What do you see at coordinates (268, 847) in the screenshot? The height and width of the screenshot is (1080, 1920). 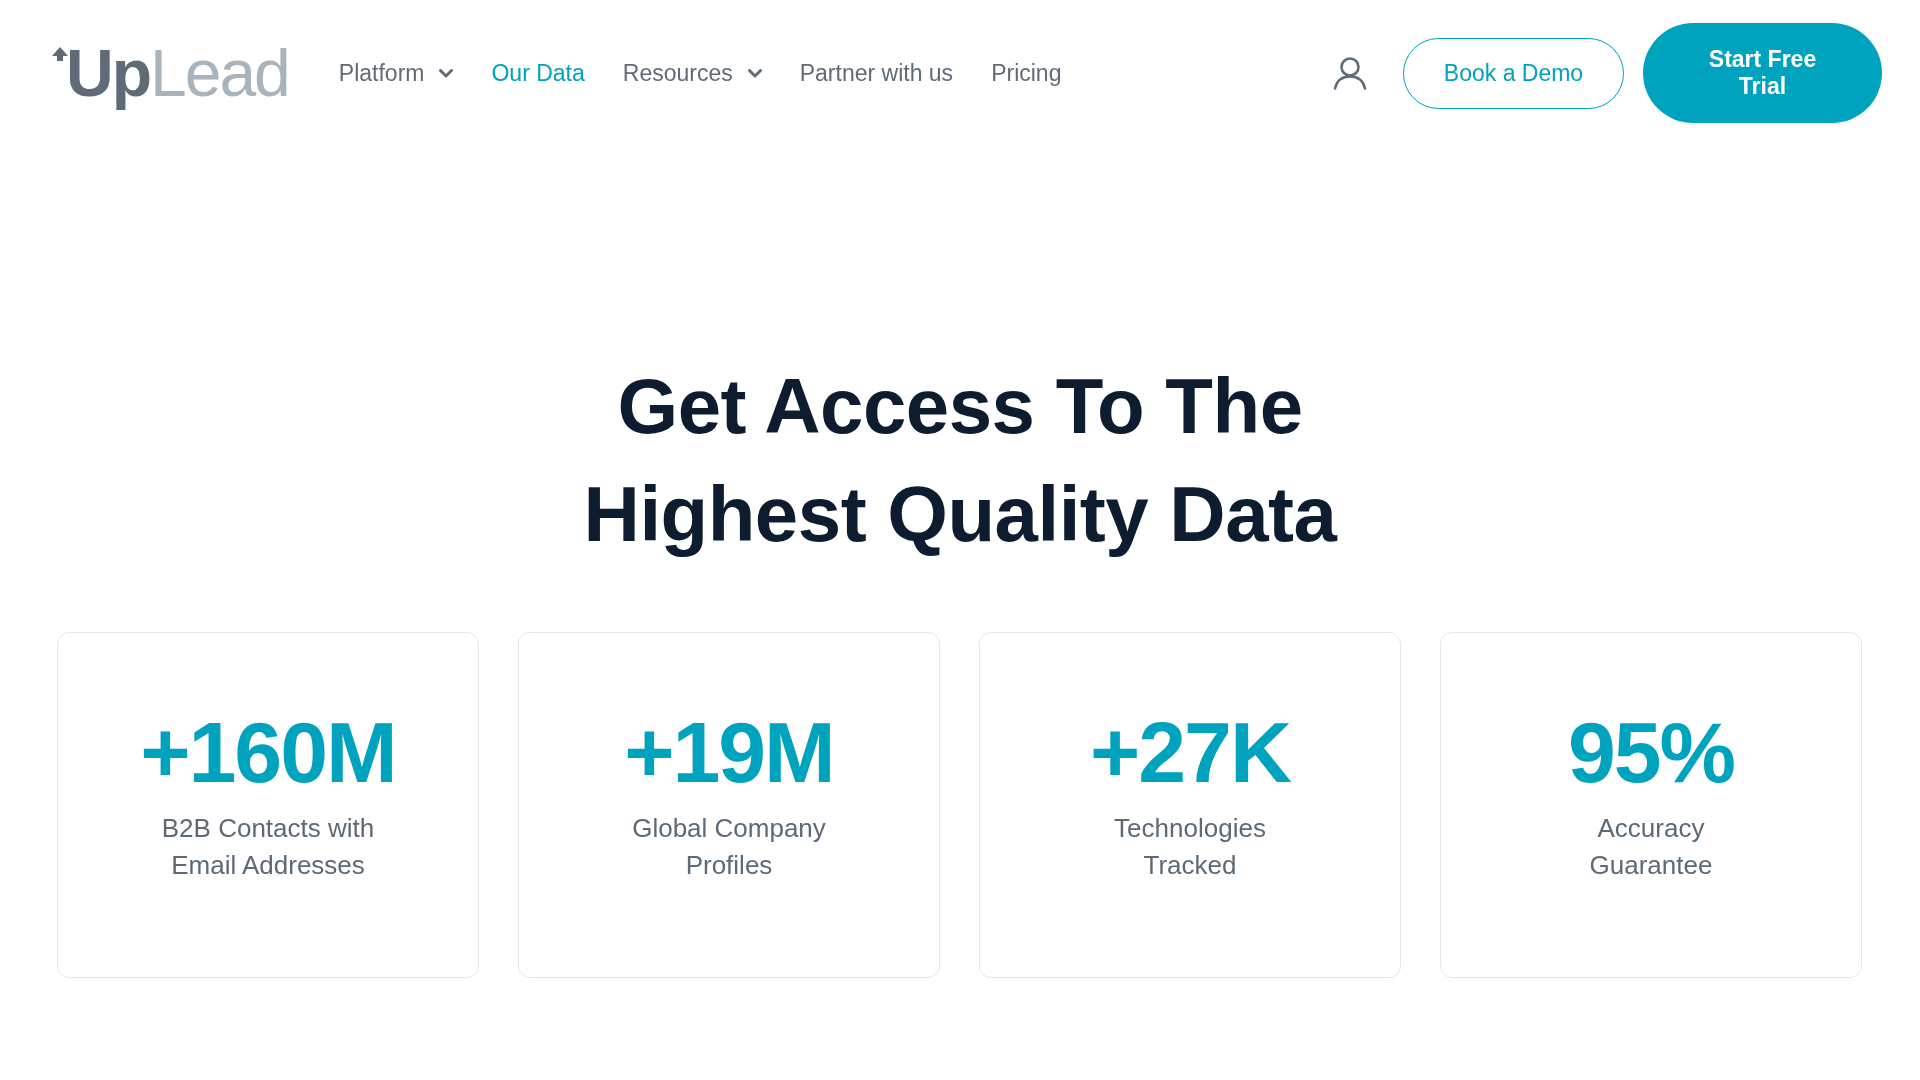 I see `stat-label: B2B Contacts with Email Addresses` at bounding box center [268, 847].